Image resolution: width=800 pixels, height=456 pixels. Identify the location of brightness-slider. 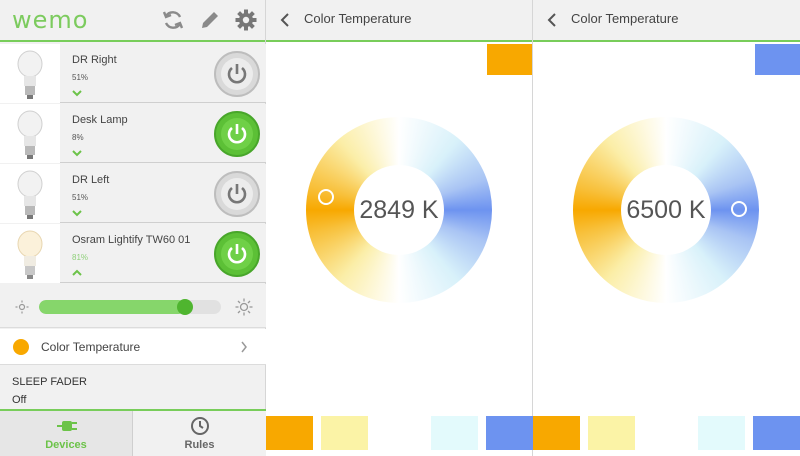
(130, 307).